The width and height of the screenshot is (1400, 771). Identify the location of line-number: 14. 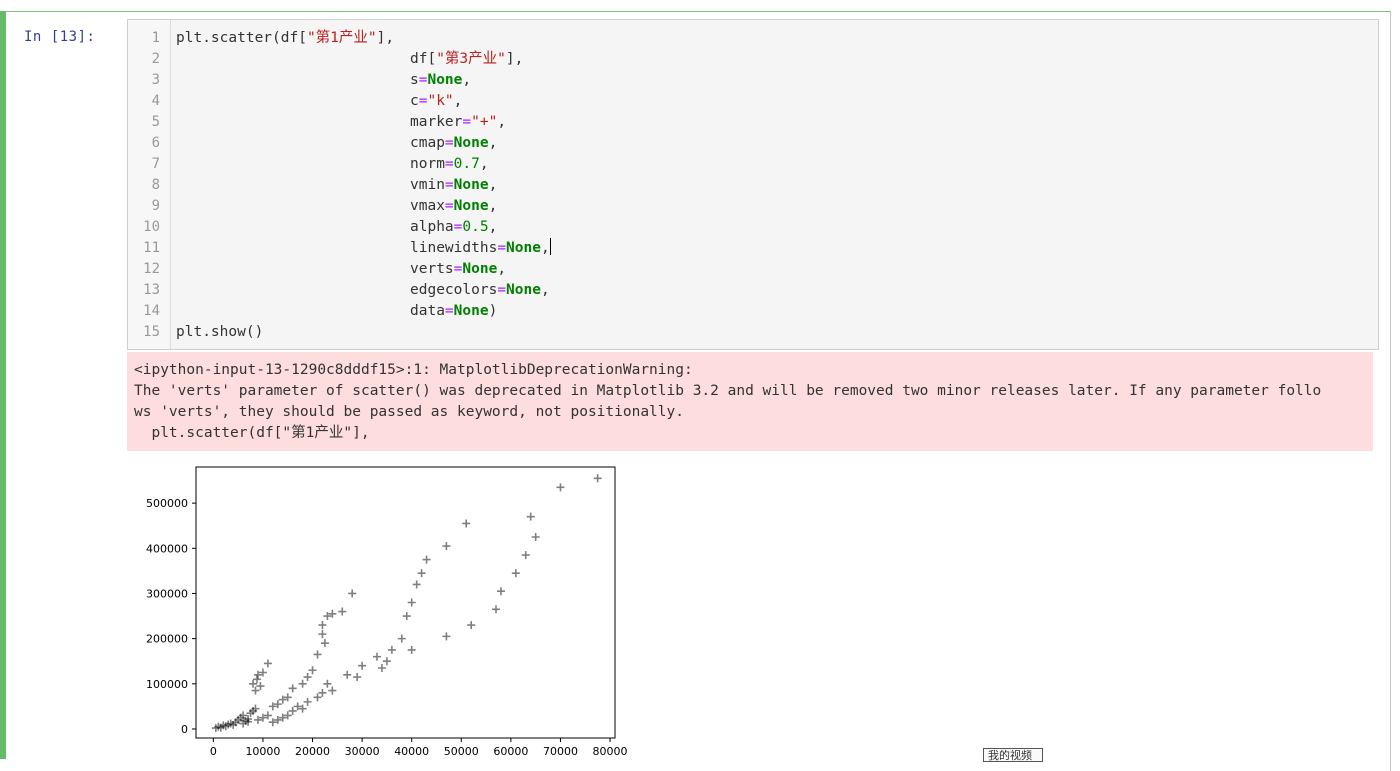
(151, 311).